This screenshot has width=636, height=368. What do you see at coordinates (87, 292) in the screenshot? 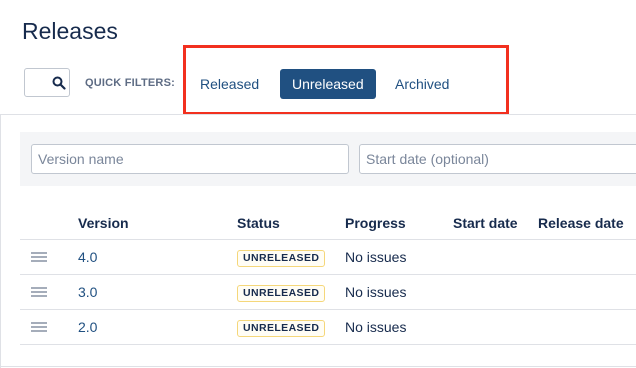
I see `version-link: 3.0` at bounding box center [87, 292].